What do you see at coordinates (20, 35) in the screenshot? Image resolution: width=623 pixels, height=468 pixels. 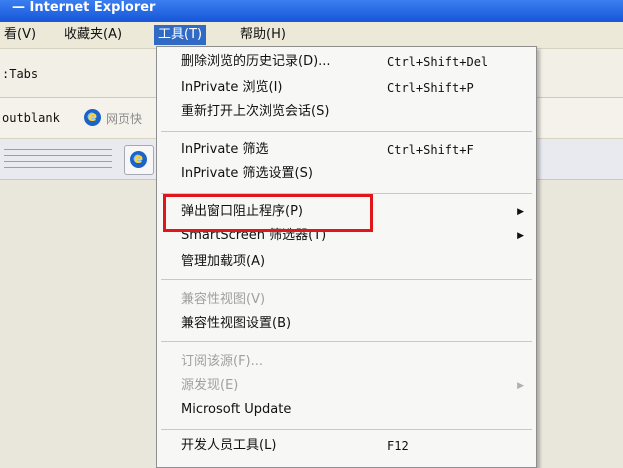 I see `menu-view: 看(V)` at bounding box center [20, 35].